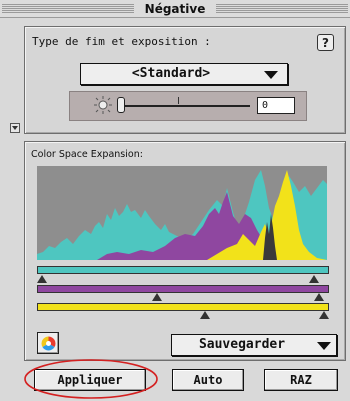  What do you see at coordinates (103, 105) in the screenshot?
I see `sun-icon` at bounding box center [103, 105].